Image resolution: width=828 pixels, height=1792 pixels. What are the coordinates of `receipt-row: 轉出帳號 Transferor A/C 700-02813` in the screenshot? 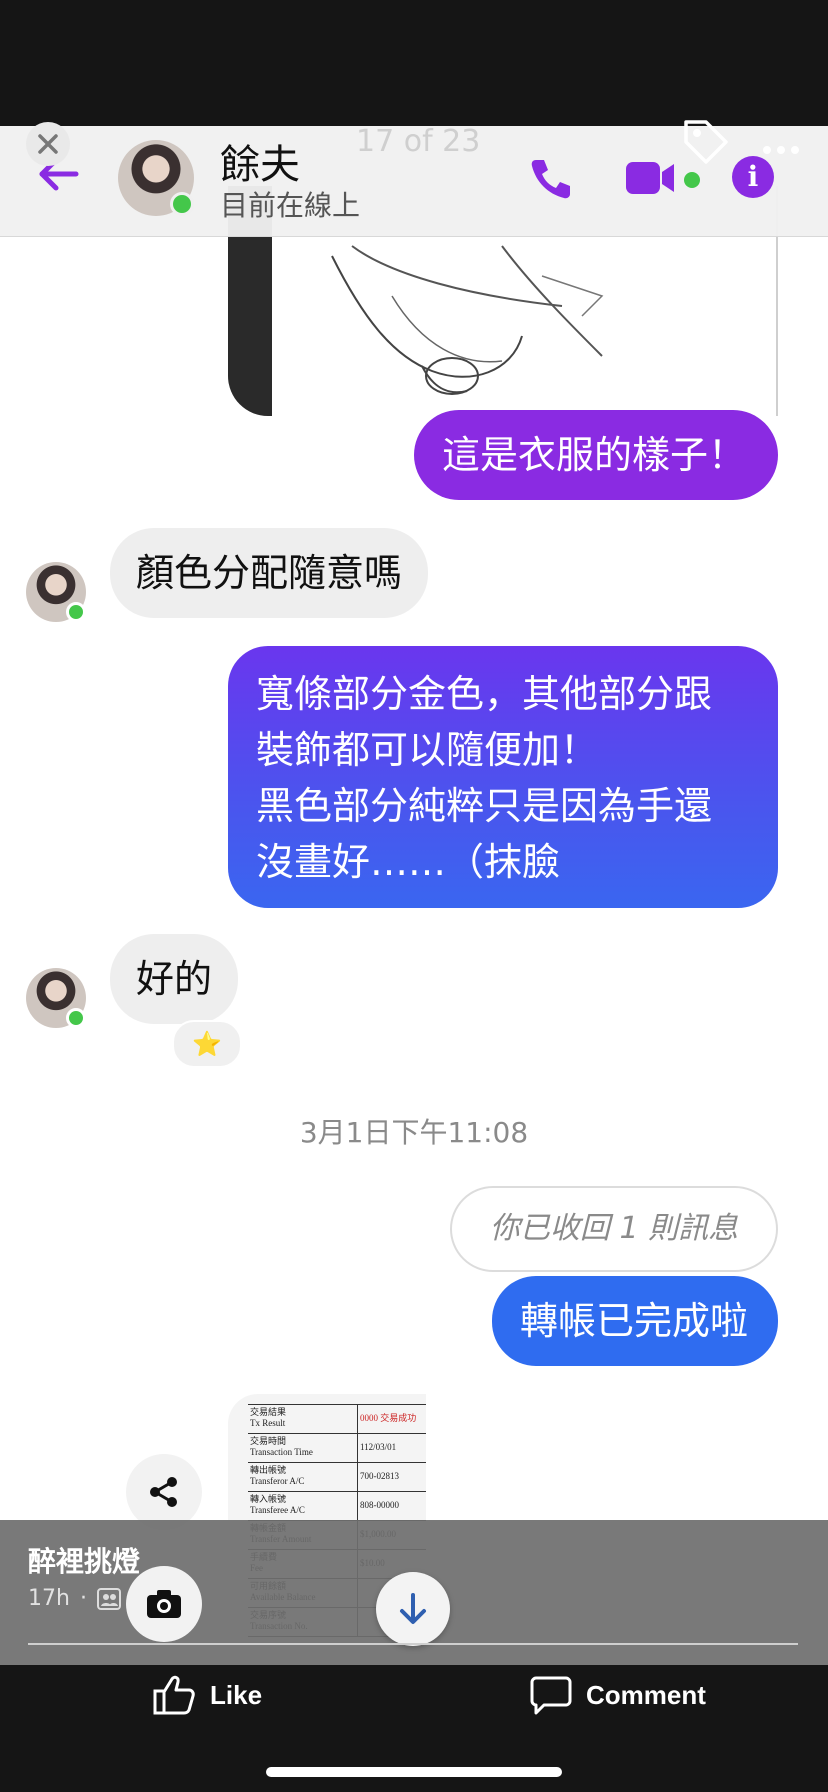 It's located at (337, 1477).